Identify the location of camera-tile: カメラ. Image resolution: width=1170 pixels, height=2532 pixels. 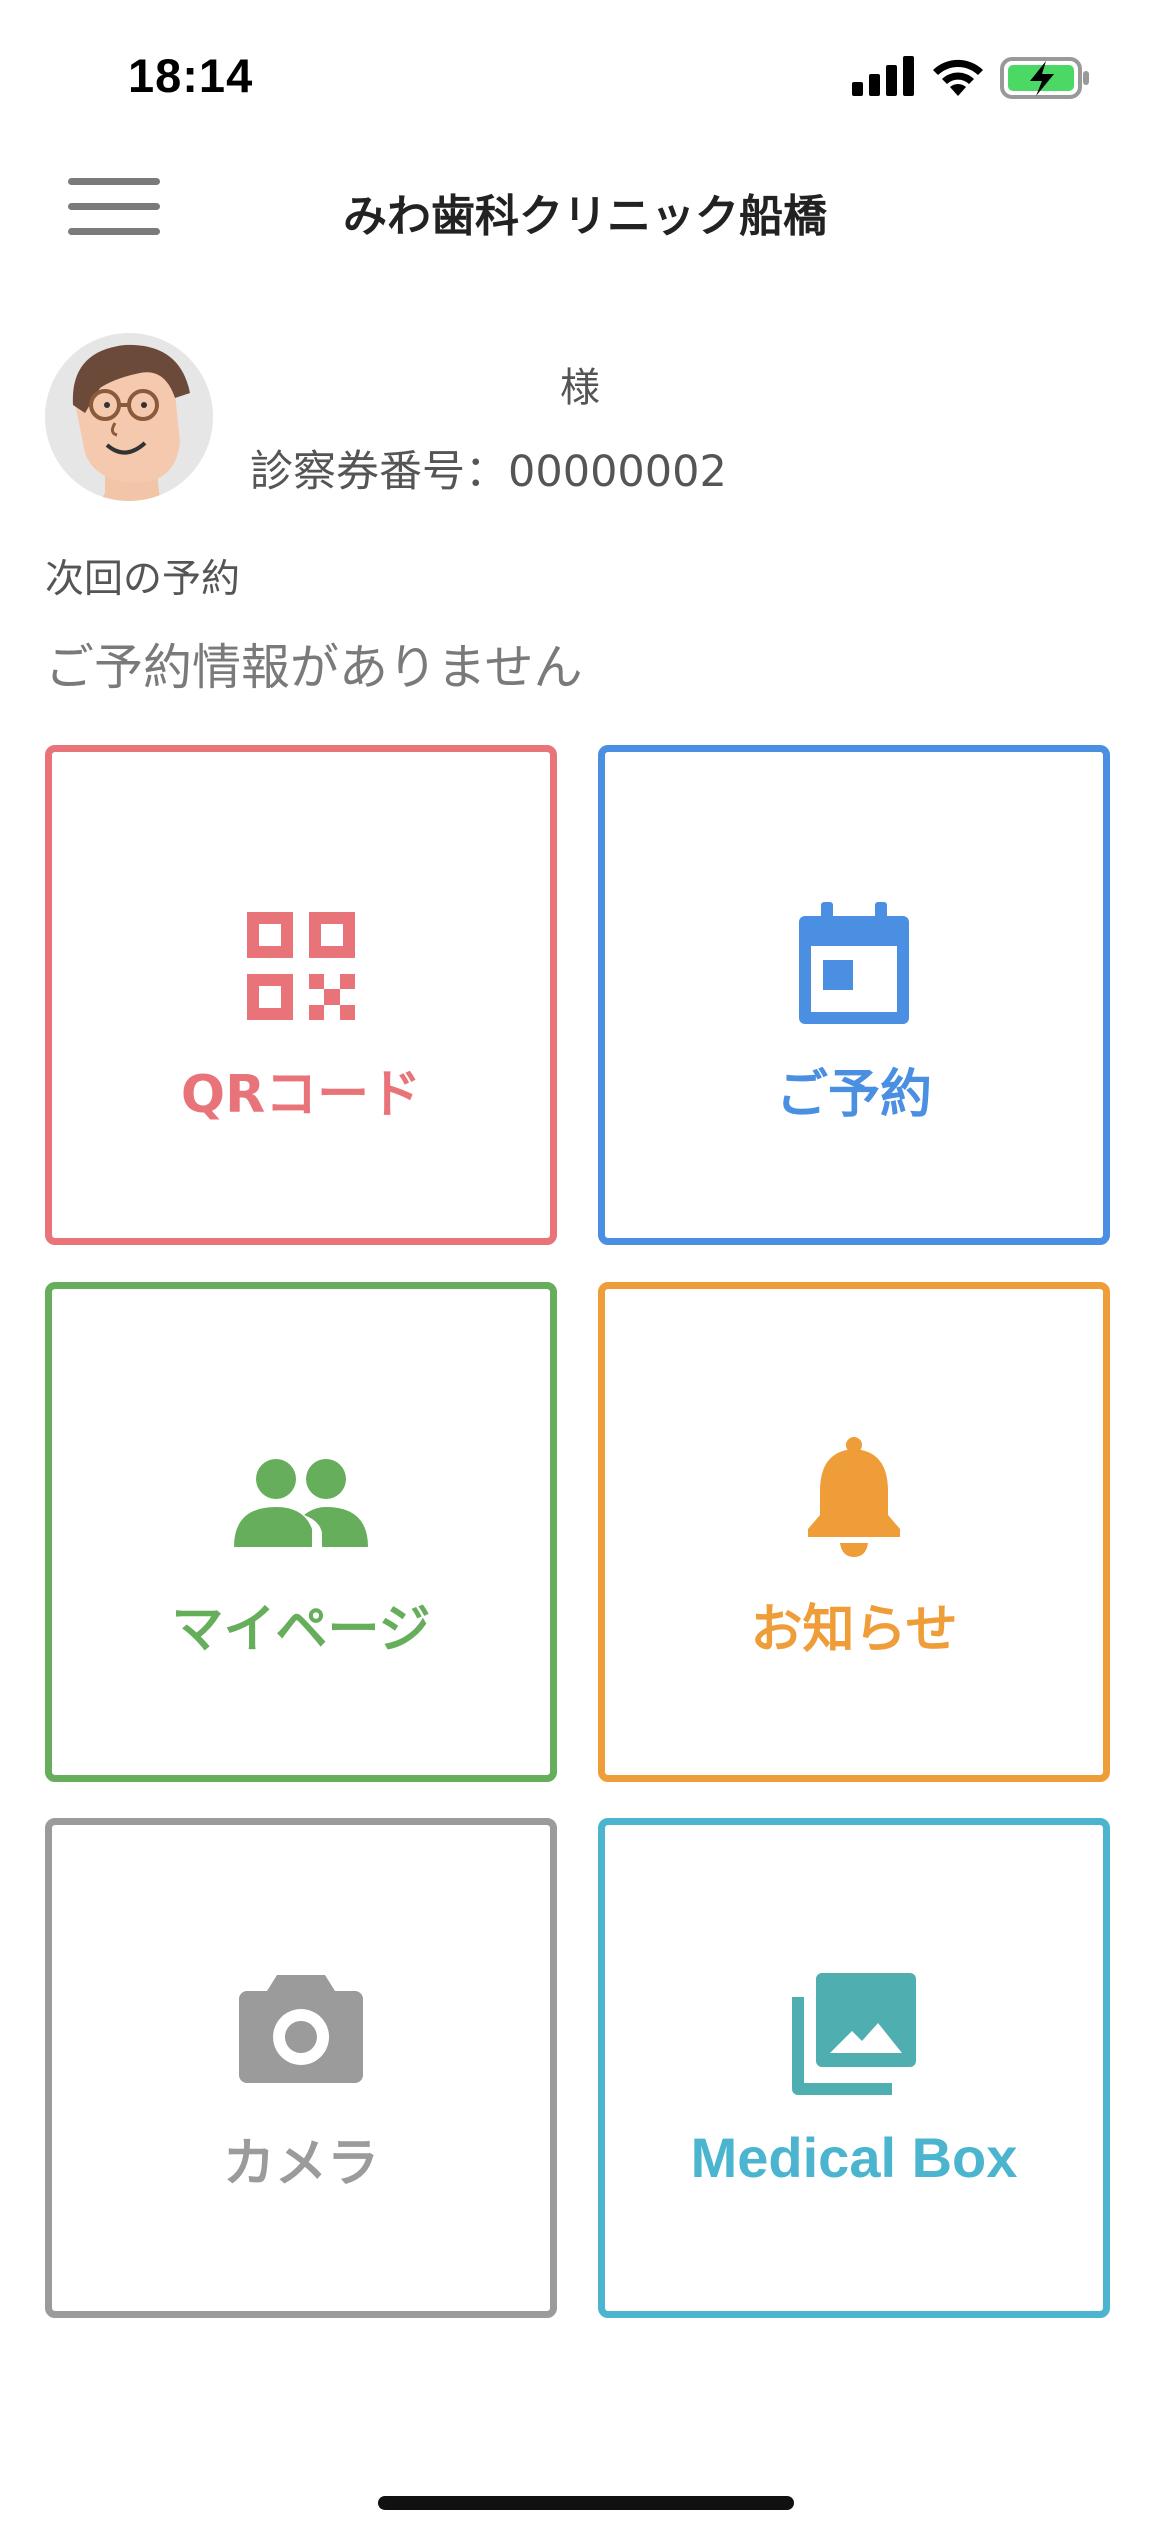
(301, 2068).